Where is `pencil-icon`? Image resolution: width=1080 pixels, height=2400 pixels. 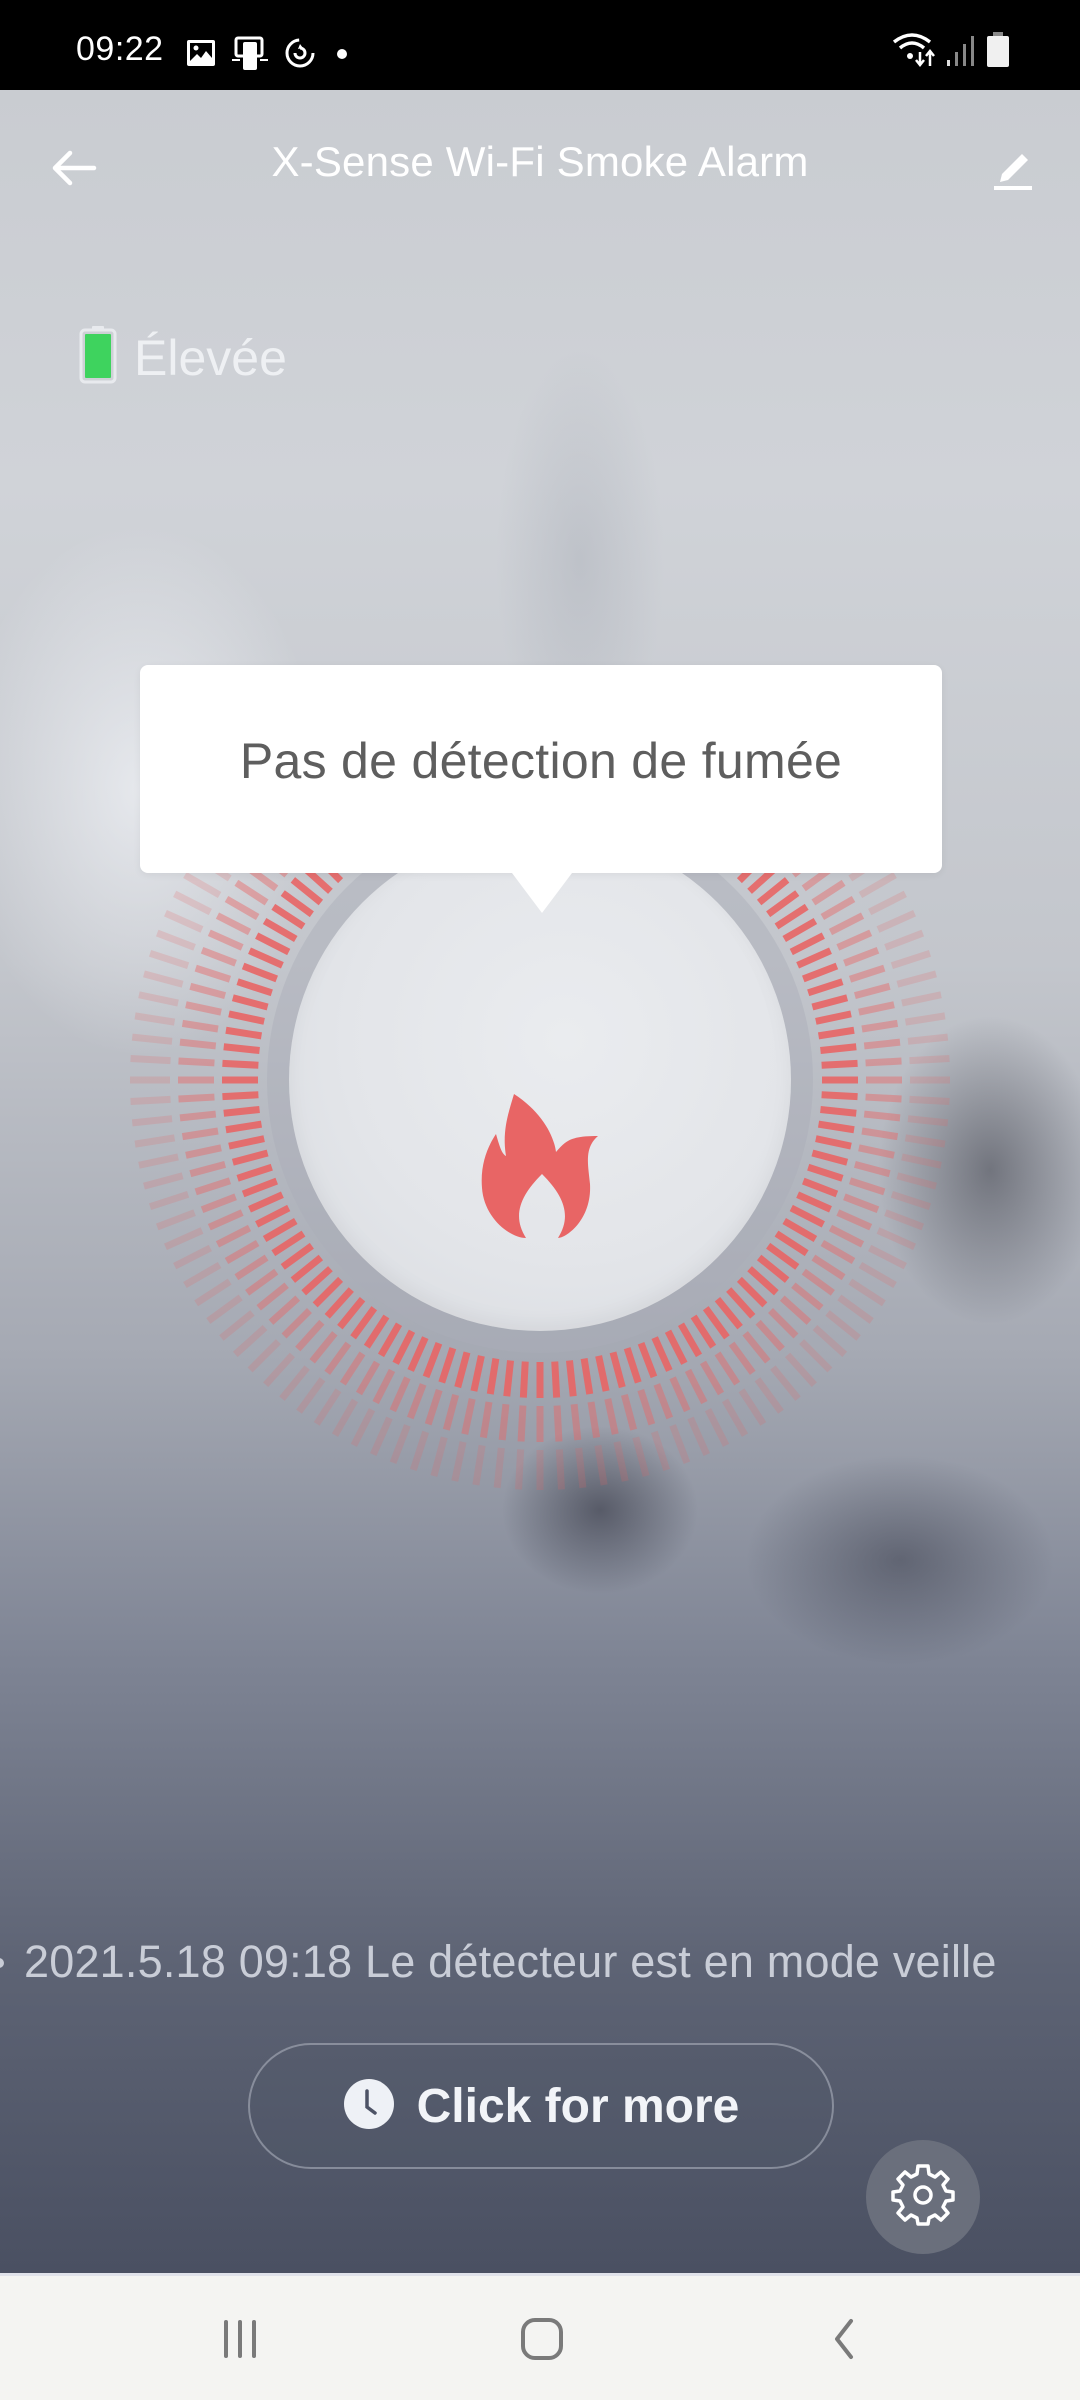 pencil-icon is located at coordinates (1012, 172).